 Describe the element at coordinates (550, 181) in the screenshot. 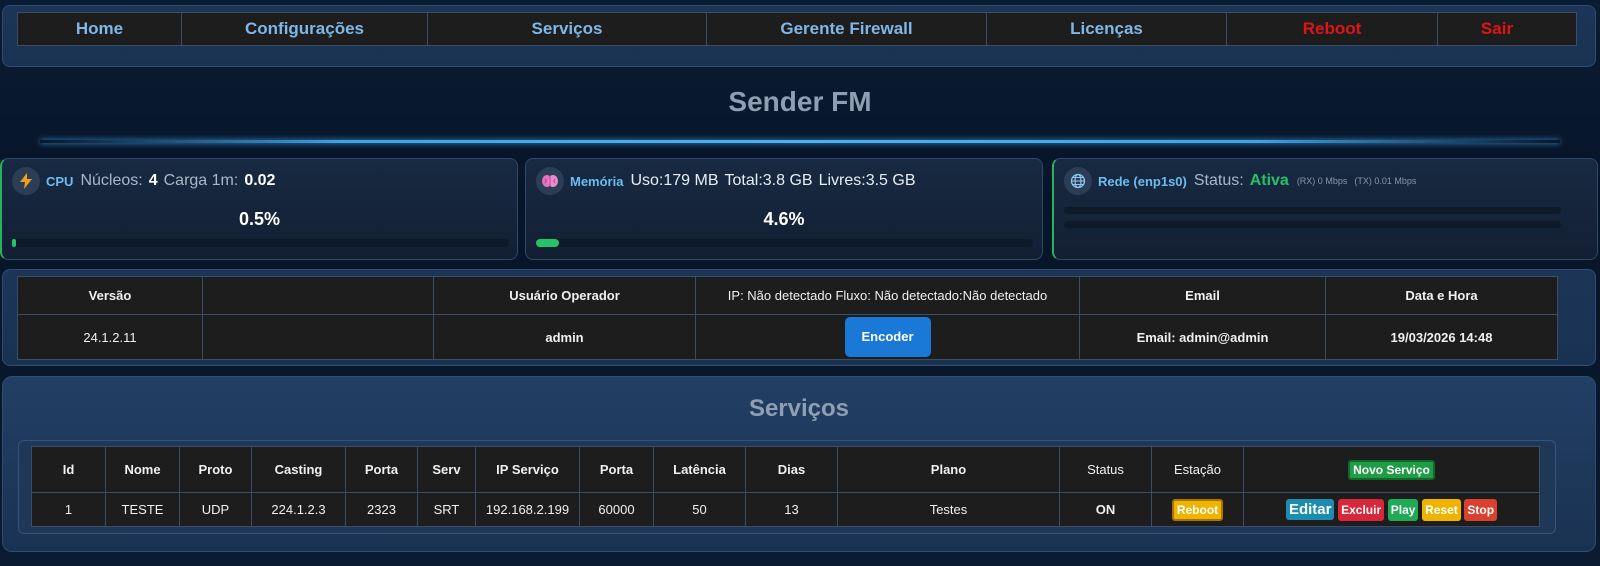

I see `brain-icon` at that location.